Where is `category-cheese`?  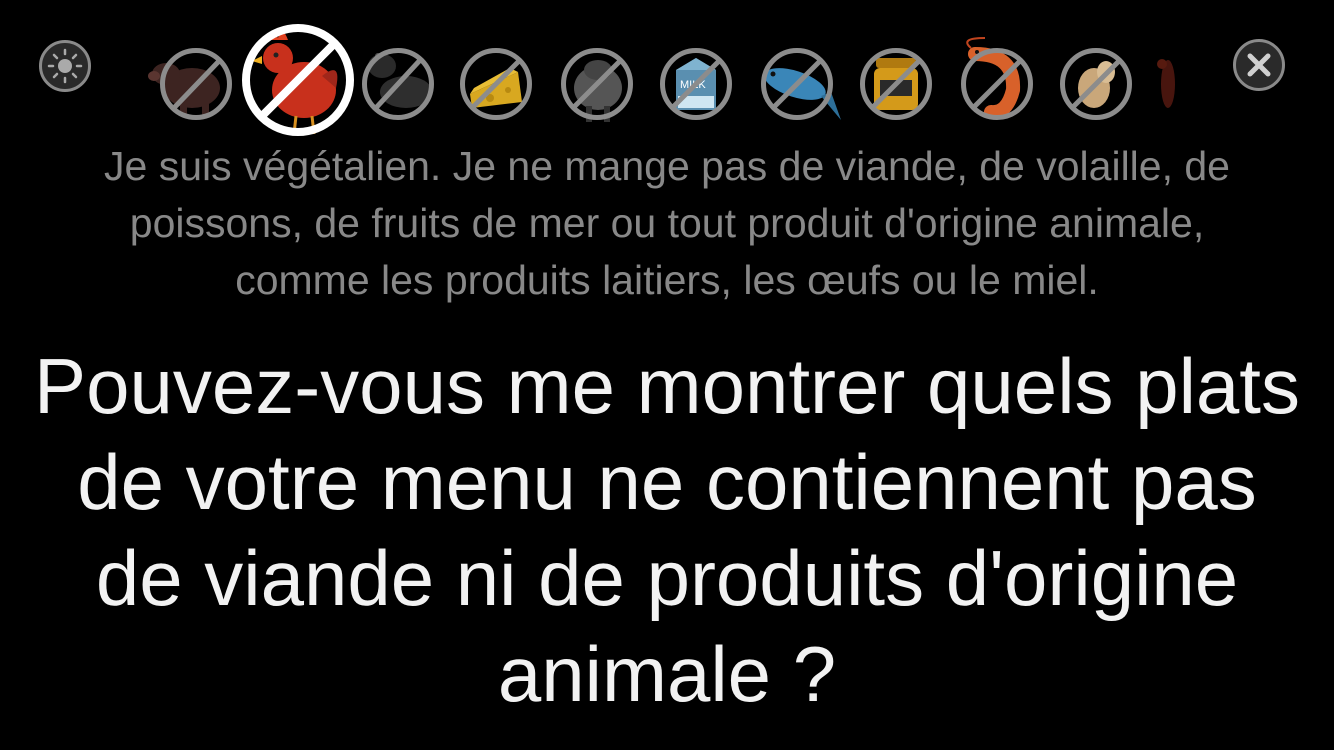 category-cheese is located at coordinates (496, 84).